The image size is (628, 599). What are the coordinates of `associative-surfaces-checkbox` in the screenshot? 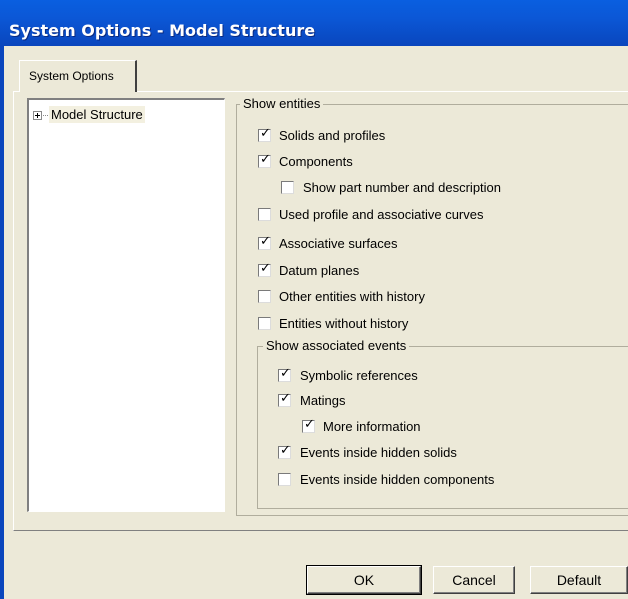 It's located at (264, 242).